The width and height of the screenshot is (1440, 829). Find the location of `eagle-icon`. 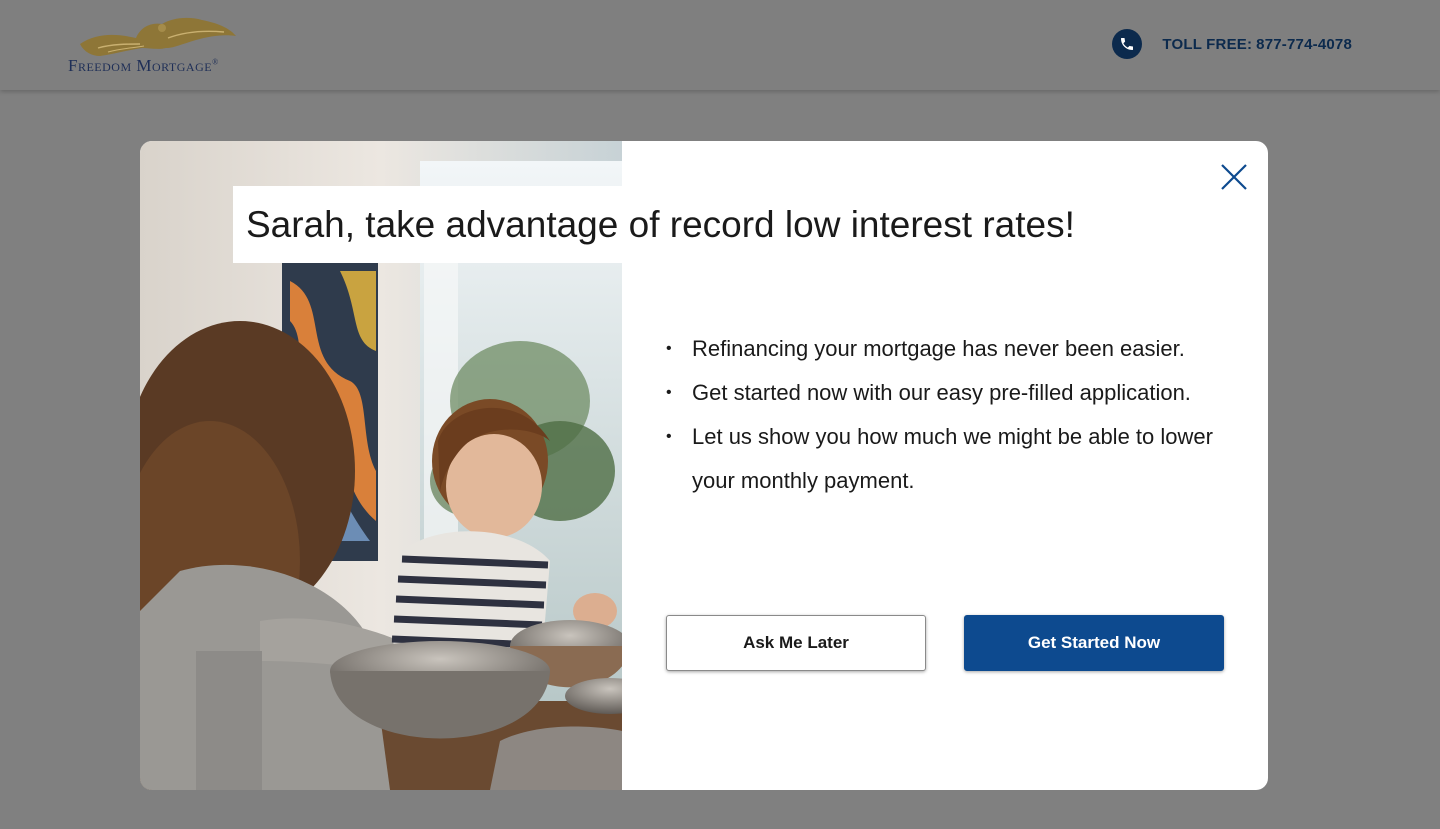

eagle-icon is located at coordinates (158, 36).